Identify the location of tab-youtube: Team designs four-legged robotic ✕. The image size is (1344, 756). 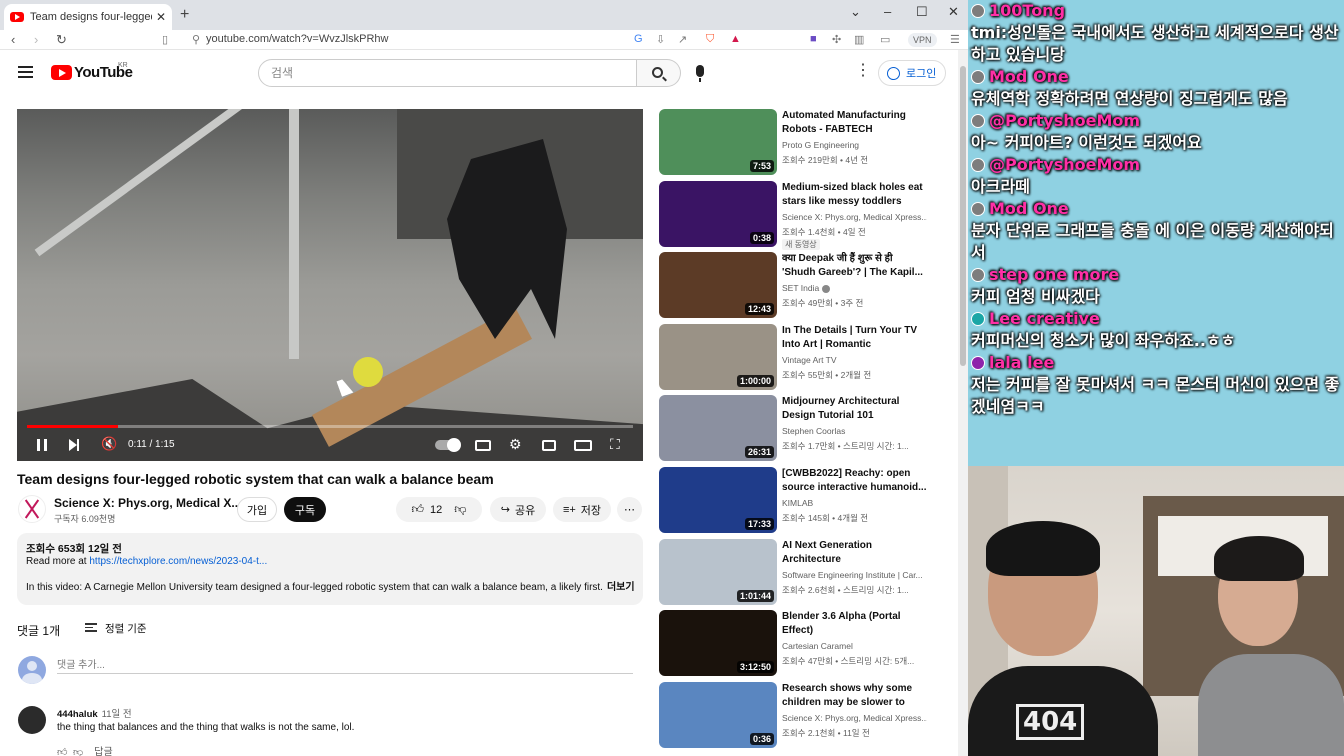
(88, 17).